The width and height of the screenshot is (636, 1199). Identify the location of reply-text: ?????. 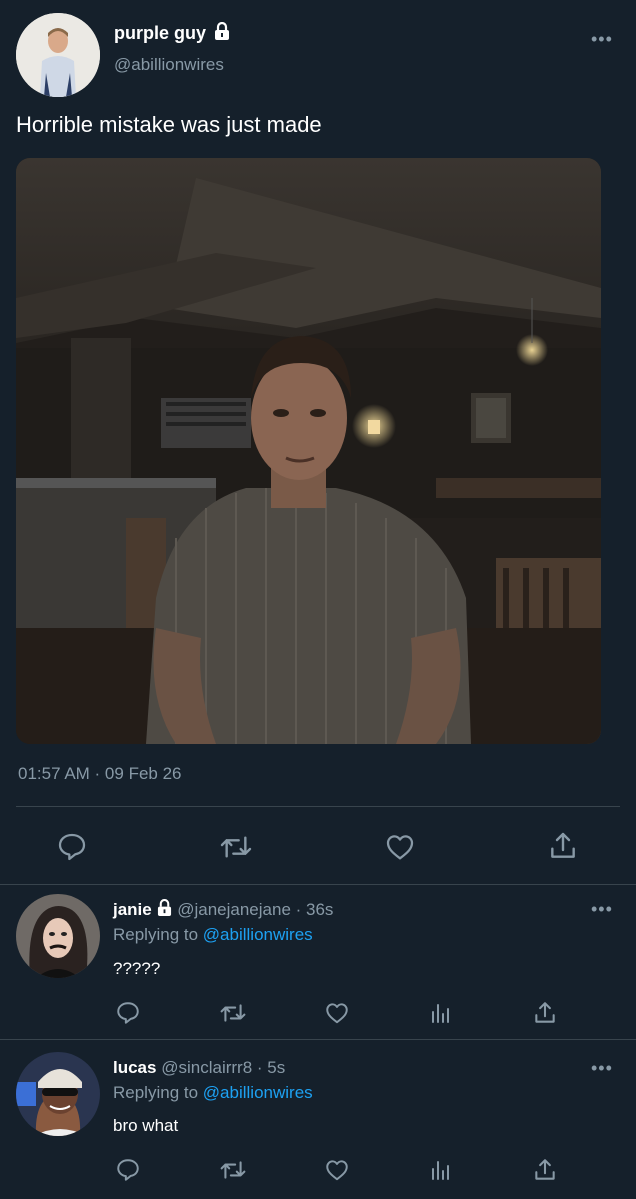
(137, 968).